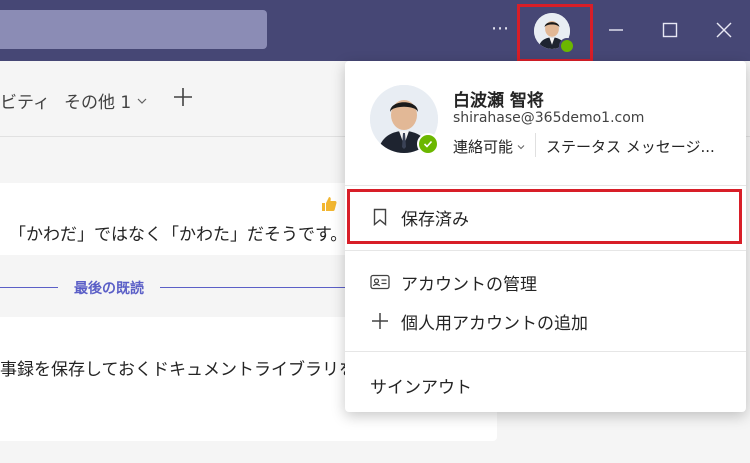 The height and width of the screenshot is (463, 750). I want to click on menu-item-label: アカウントの管理, so click(469, 284).